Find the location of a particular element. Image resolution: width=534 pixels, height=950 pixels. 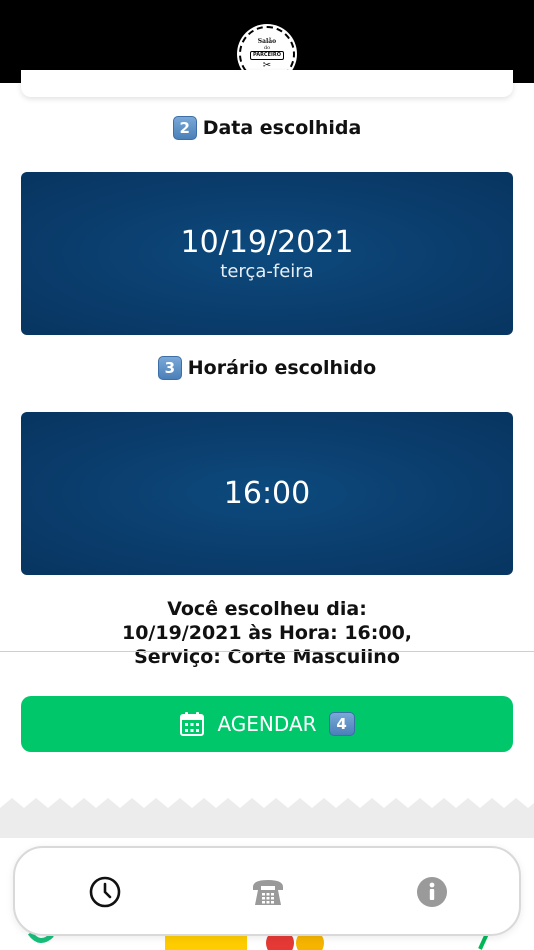

tab-schedule is located at coordinates (105, 892).